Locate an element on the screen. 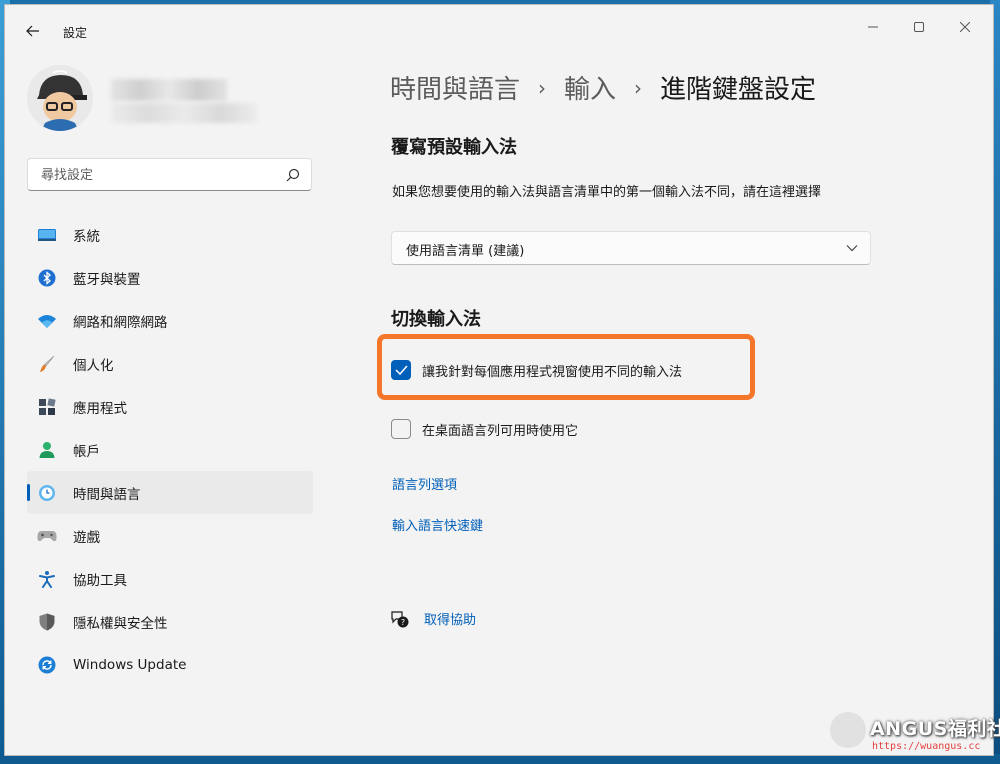  sidebar-item-label: 藍牙與裝置 is located at coordinates (107, 279).